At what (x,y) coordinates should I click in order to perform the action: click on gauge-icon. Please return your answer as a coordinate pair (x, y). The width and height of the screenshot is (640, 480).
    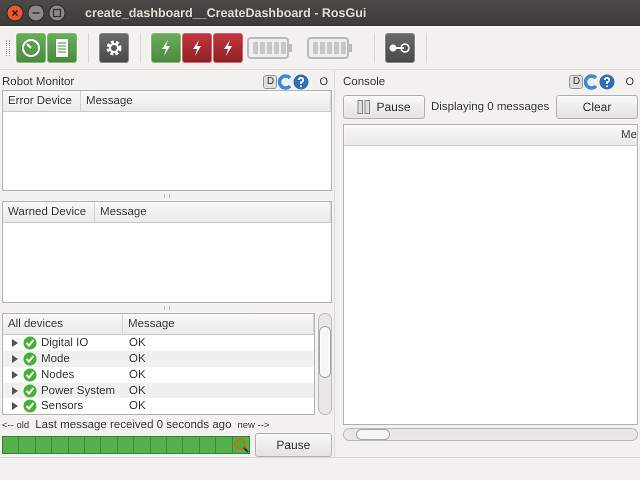
    Looking at the image, I should click on (31, 48).